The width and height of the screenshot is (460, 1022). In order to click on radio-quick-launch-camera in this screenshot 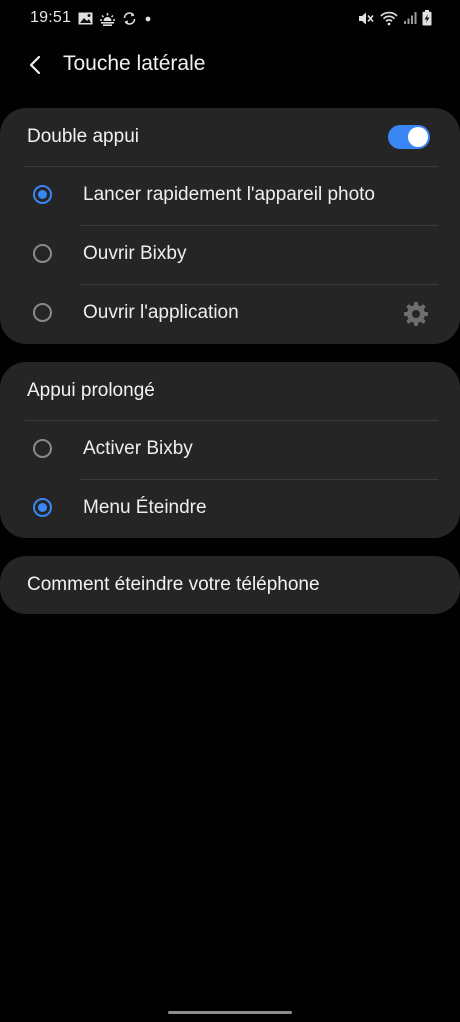, I will do `click(42, 194)`.